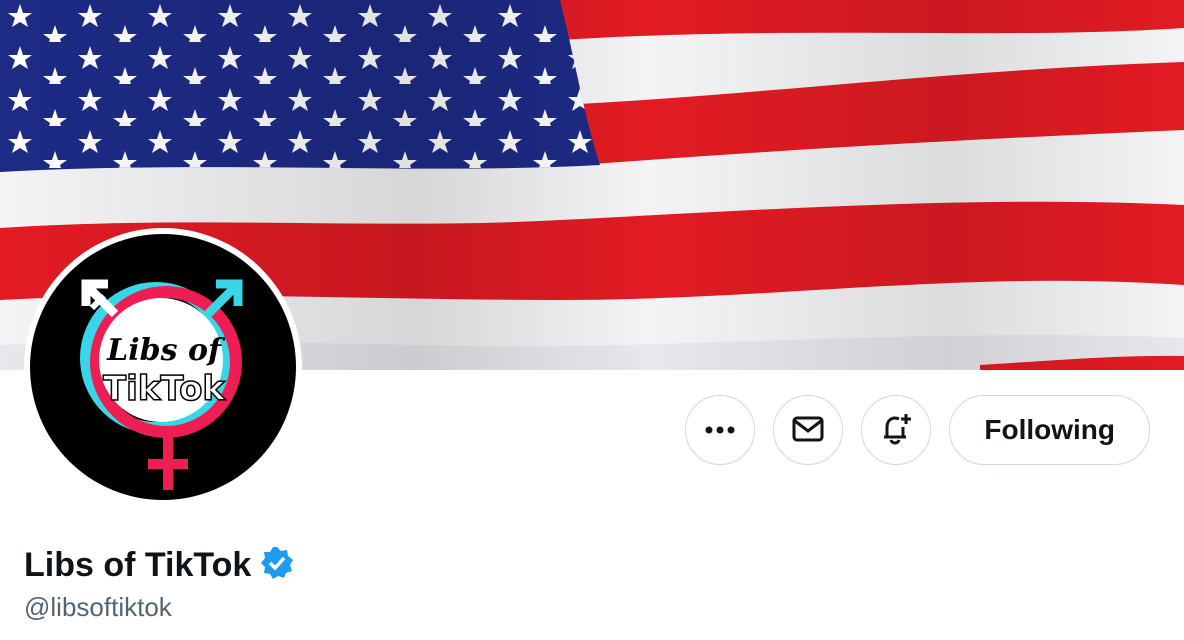 The height and width of the screenshot is (640, 1184). I want to click on profile-handle: @libsoftiktok, so click(98, 607).